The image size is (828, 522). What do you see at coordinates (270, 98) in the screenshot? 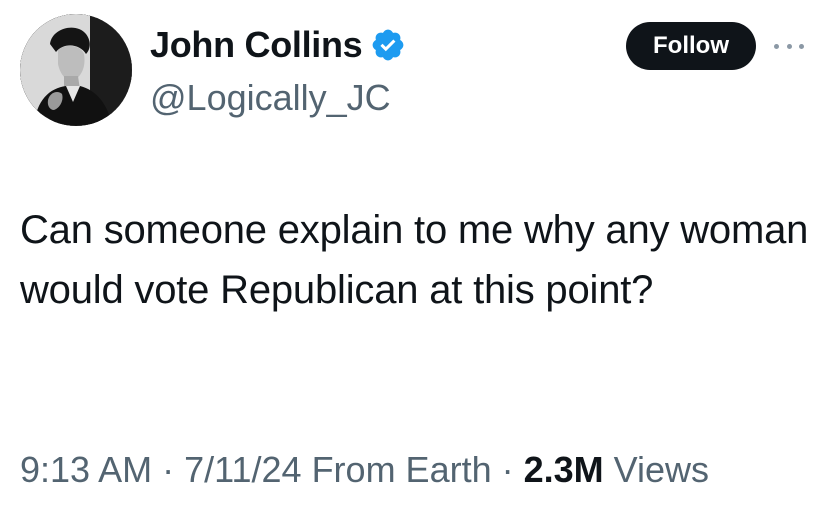
I see `author-handle: @Logically_JC` at bounding box center [270, 98].